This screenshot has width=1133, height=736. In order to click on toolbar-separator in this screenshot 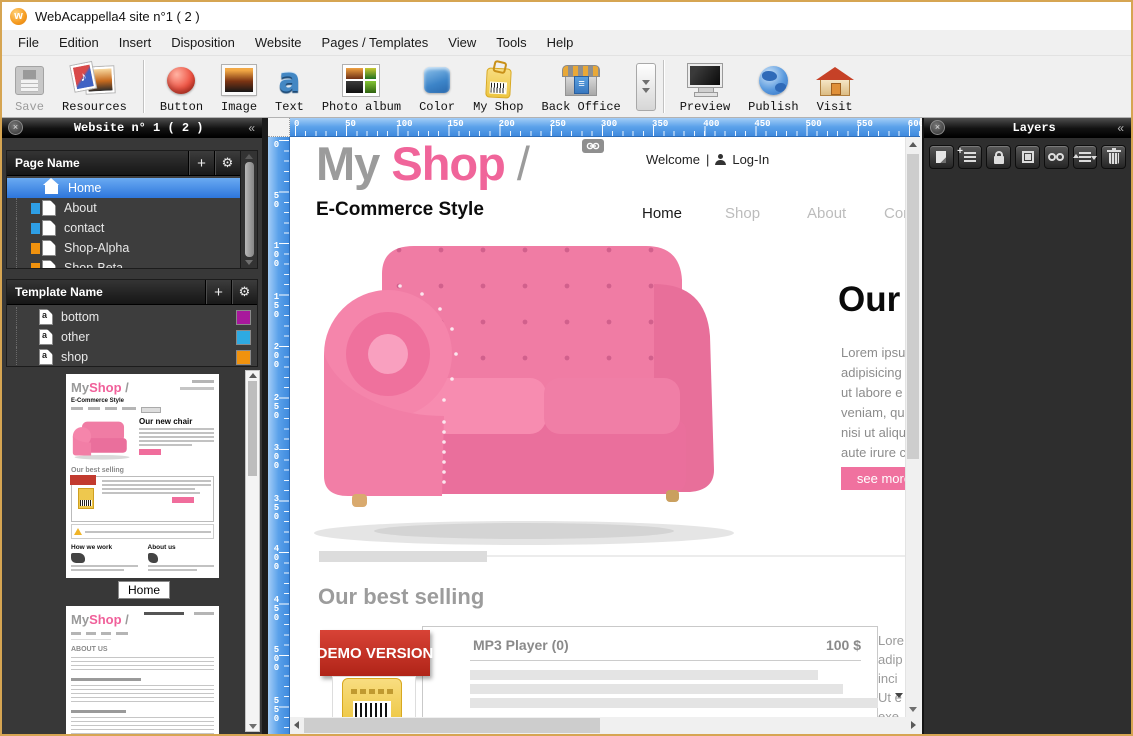, I will do `click(663, 86)`.